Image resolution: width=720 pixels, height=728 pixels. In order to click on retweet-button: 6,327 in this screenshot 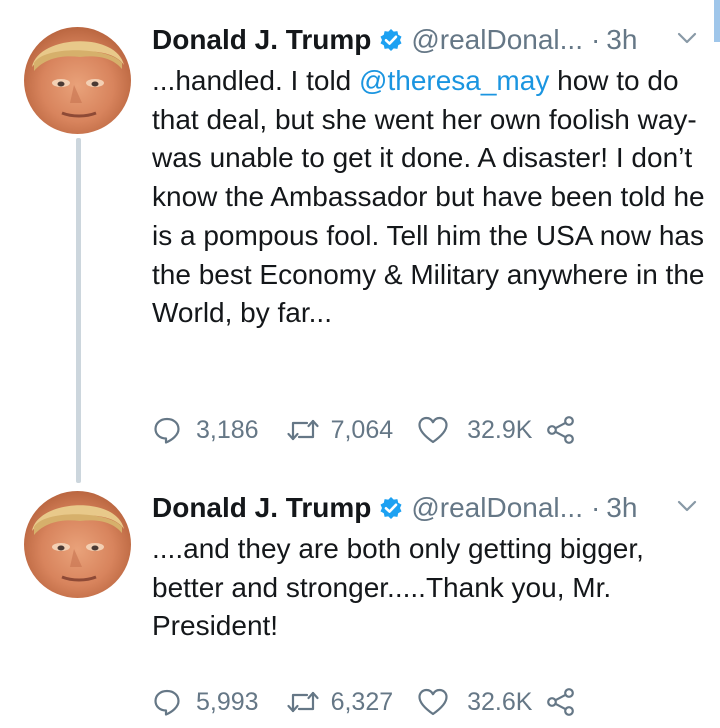, I will do `click(339, 702)`.